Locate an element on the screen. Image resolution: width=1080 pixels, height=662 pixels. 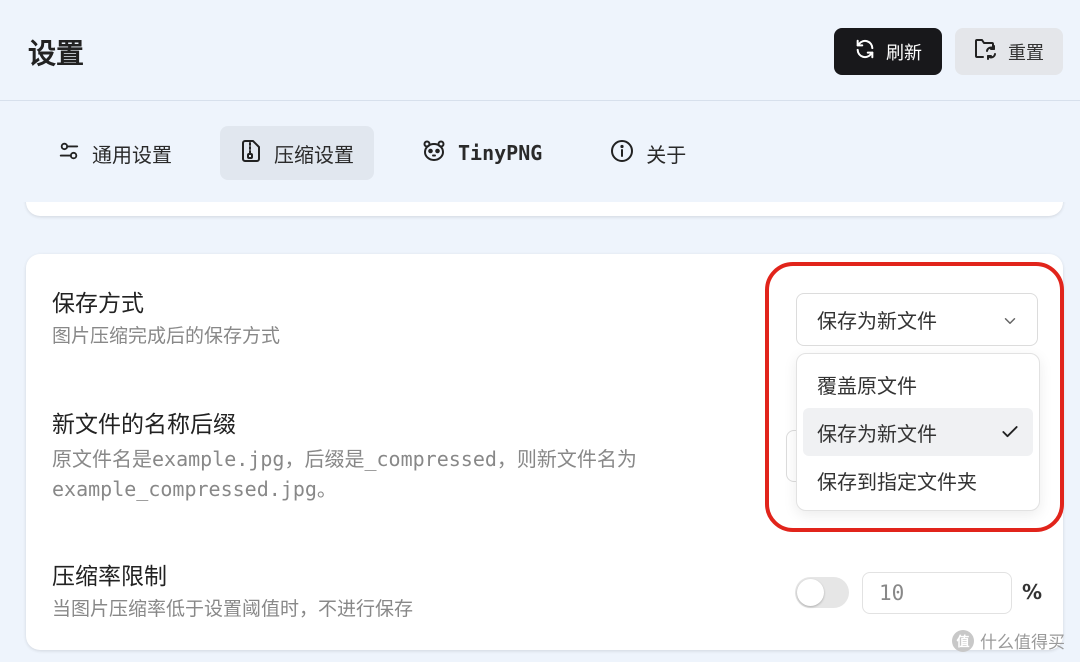
sliders-icon is located at coordinates (69, 153).